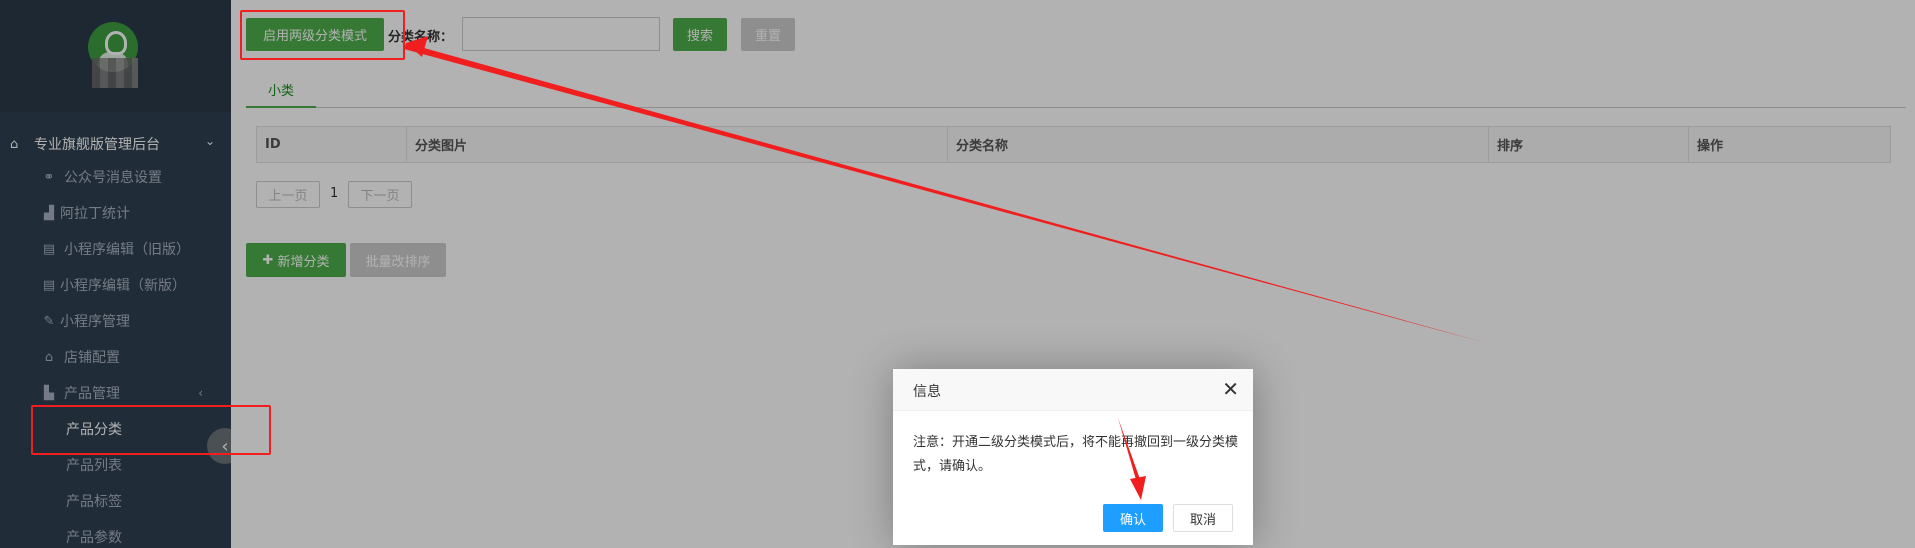 The height and width of the screenshot is (548, 1915). What do you see at coordinates (322, 35) in the screenshot?
I see `annotation-highlight-enable-button` at bounding box center [322, 35].